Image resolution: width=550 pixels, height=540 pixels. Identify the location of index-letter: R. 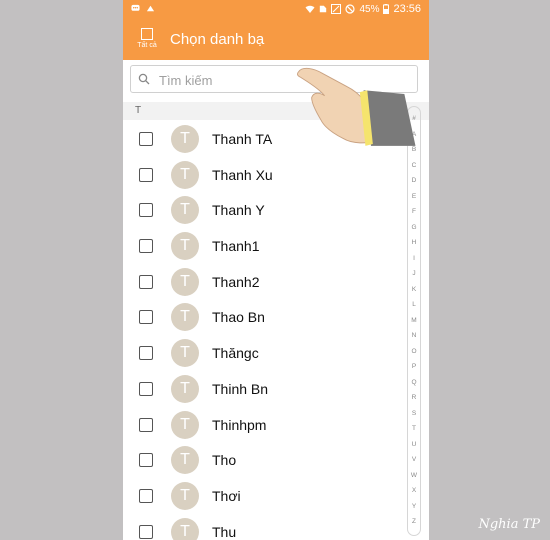
(414, 398).